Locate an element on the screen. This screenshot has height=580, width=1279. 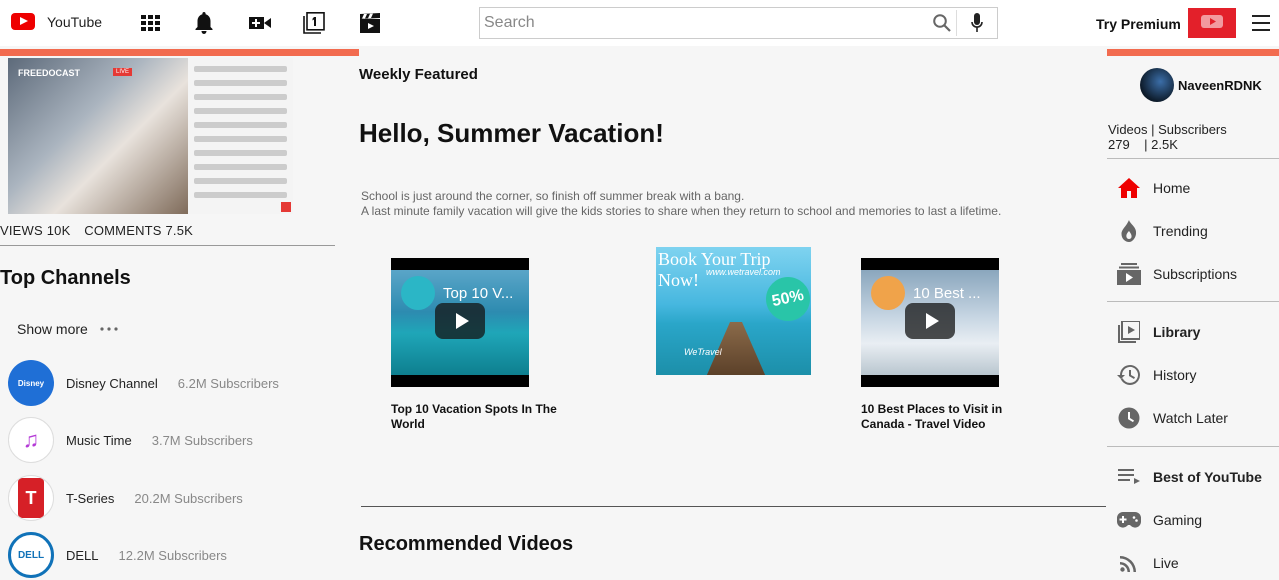
nav-label: Watch Later is located at coordinates (1190, 418).